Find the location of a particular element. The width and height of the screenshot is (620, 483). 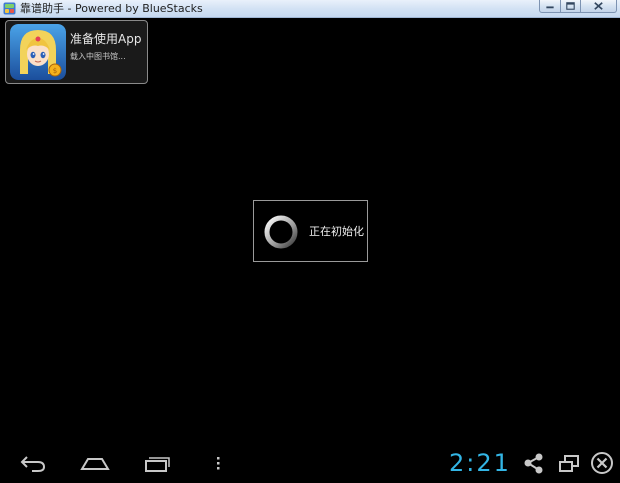

bluestacks-icon is located at coordinates (9, 8).